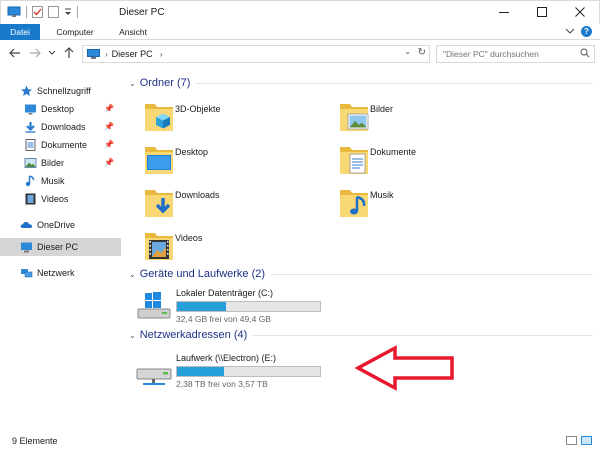  What do you see at coordinates (133, 32) in the screenshot?
I see `tab-view: Ansicht` at bounding box center [133, 32].